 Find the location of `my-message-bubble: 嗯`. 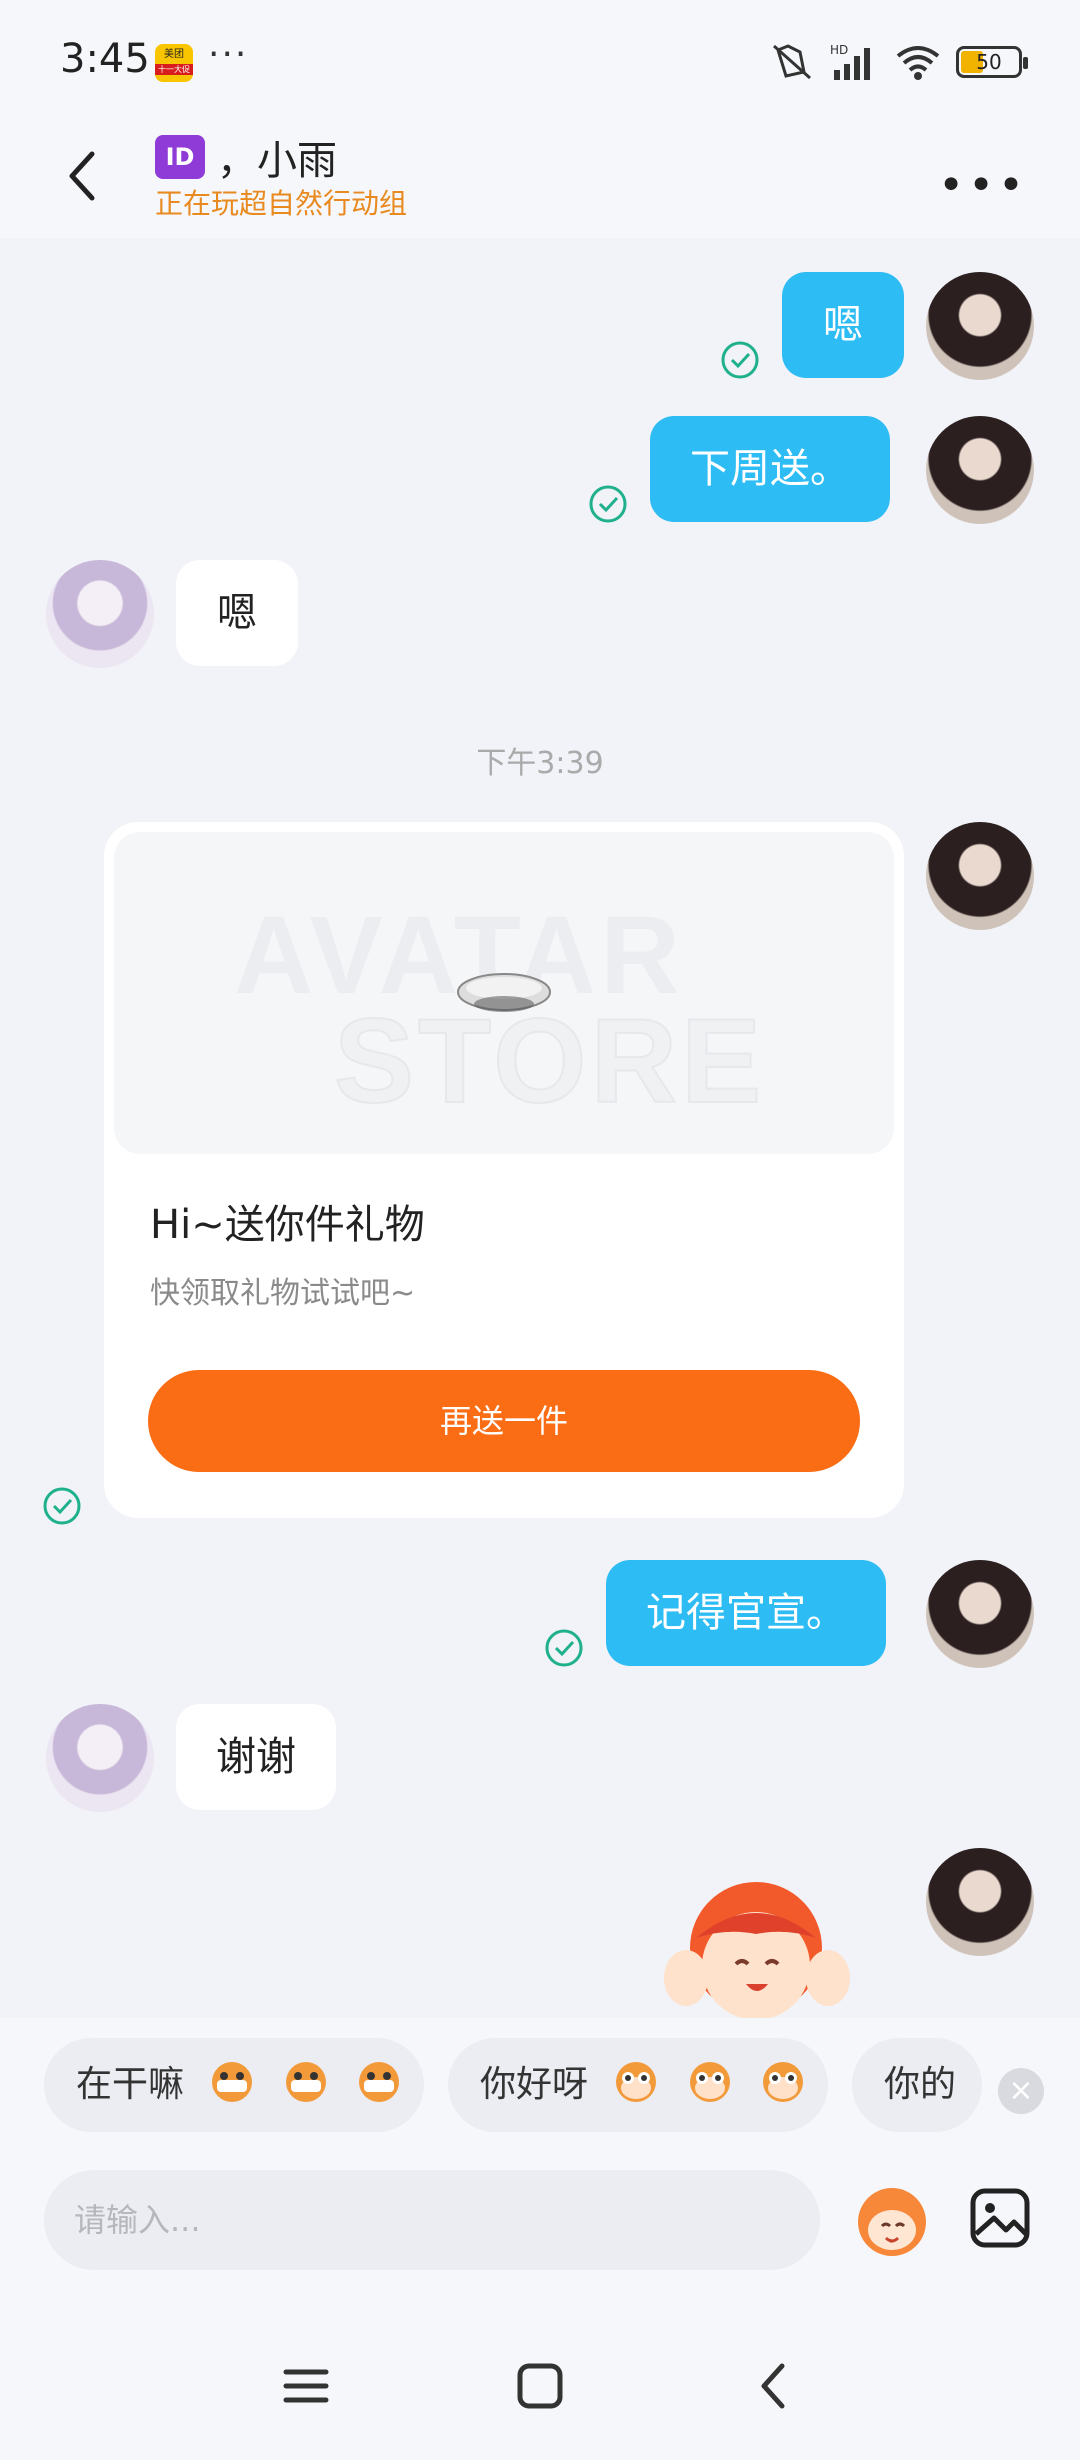

my-message-bubble: 嗯 is located at coordinates (843, 325).